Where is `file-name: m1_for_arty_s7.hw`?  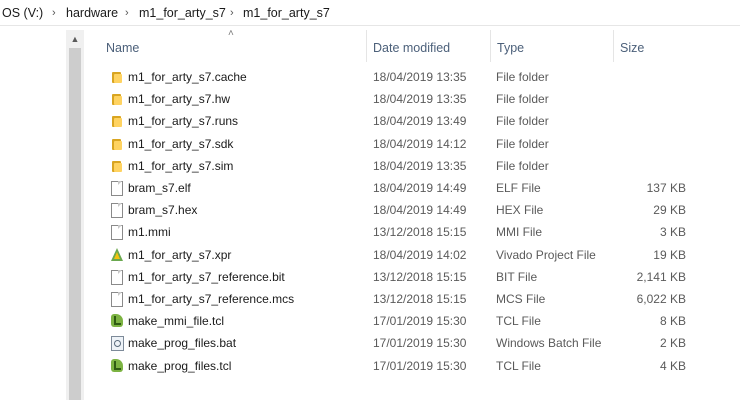
file-name: m1_for_arty_s7.hw is located at coordinates (179, 99).